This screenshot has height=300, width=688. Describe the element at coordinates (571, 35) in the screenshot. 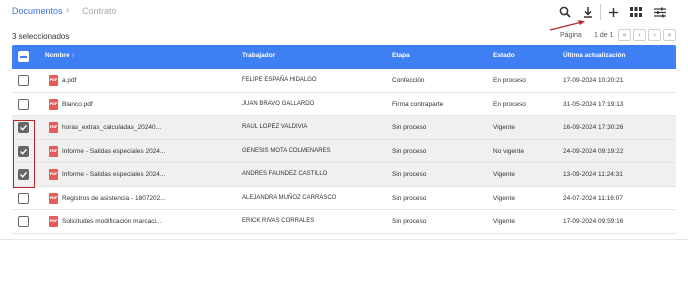

I see `page-label: Página` at that location.